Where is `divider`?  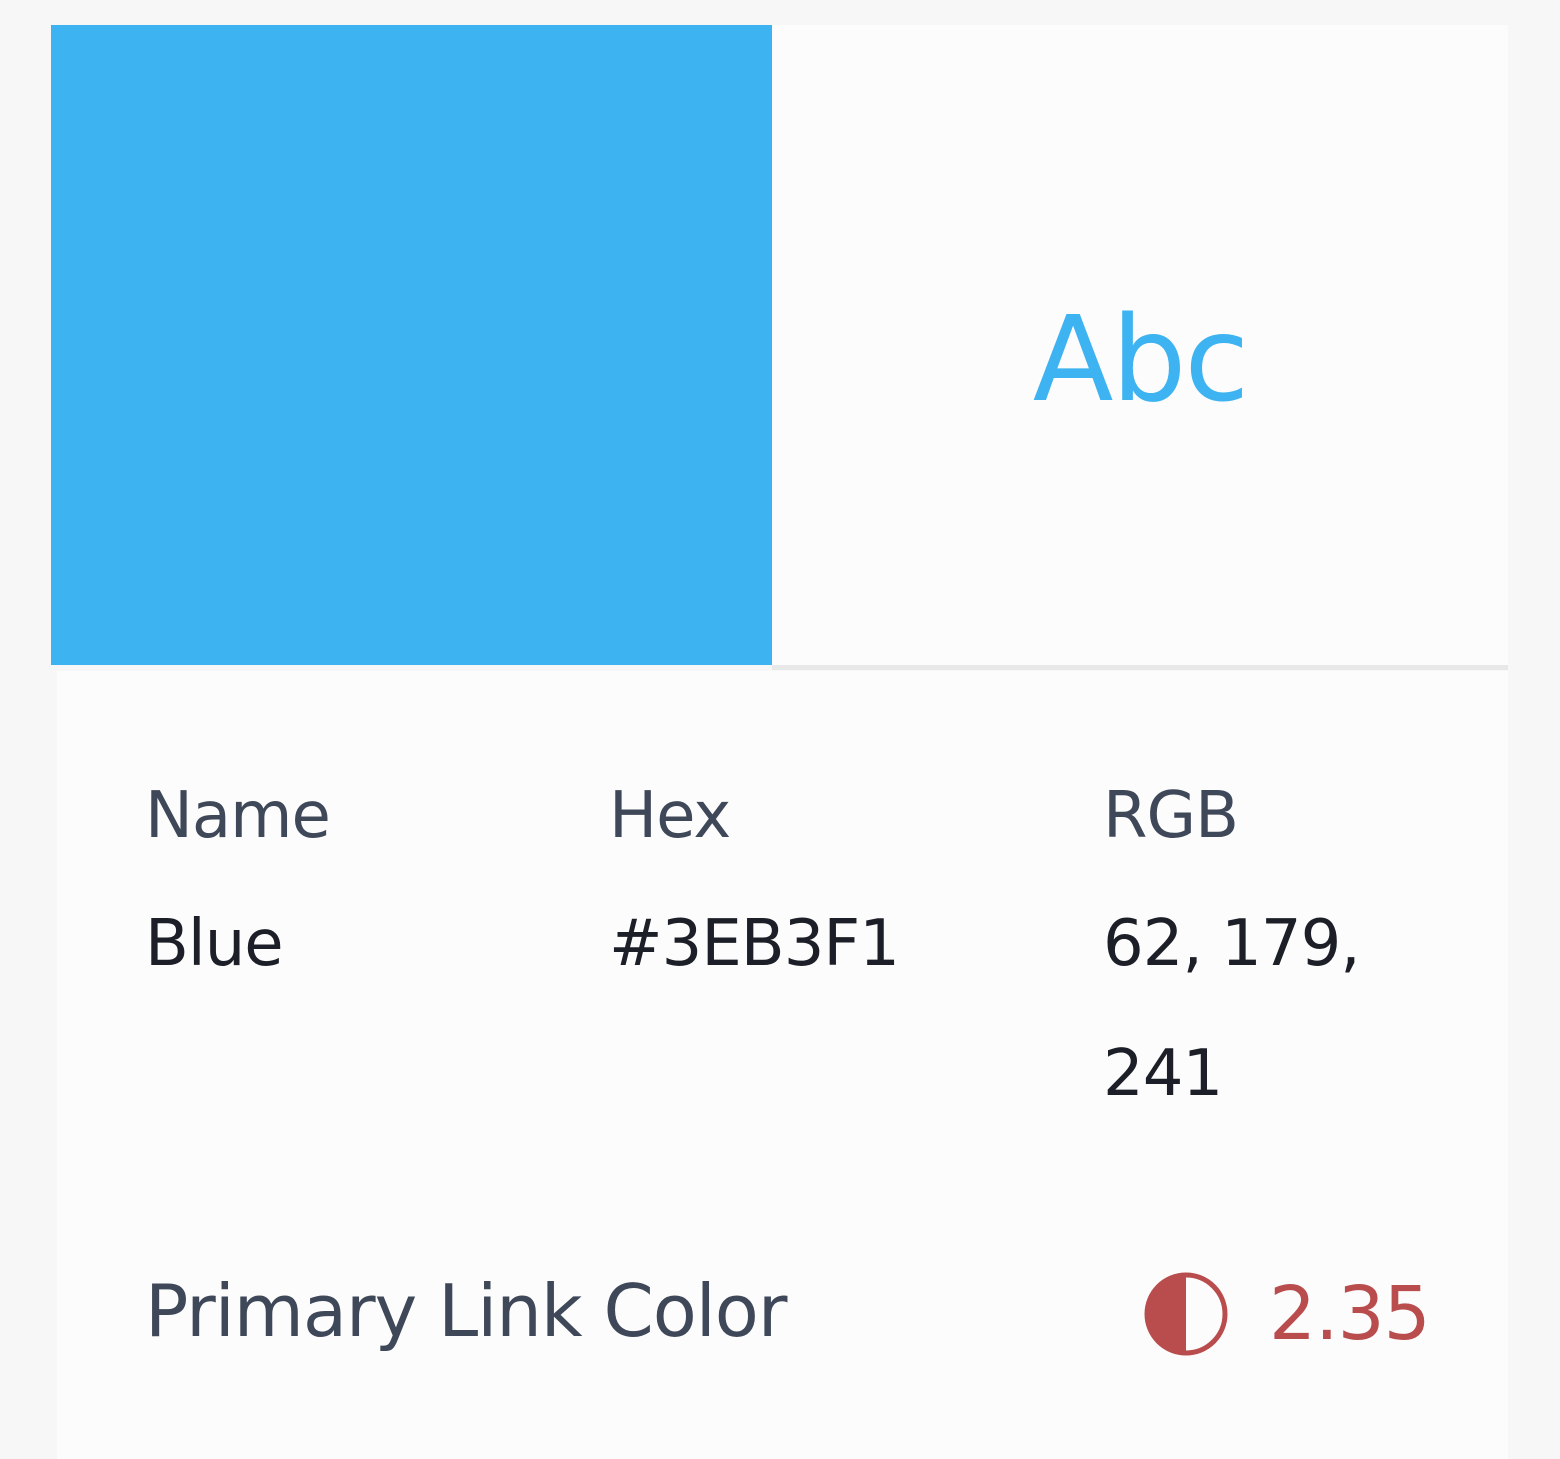
divider is located at coordinates (1140, 667).